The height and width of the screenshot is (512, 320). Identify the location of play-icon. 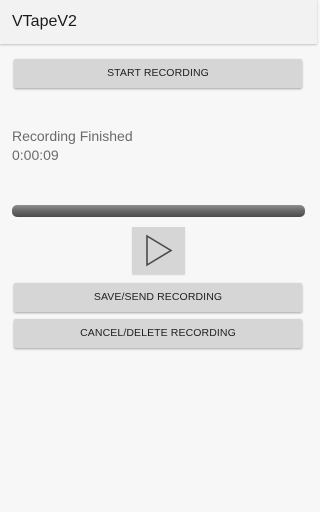
(159, 250).